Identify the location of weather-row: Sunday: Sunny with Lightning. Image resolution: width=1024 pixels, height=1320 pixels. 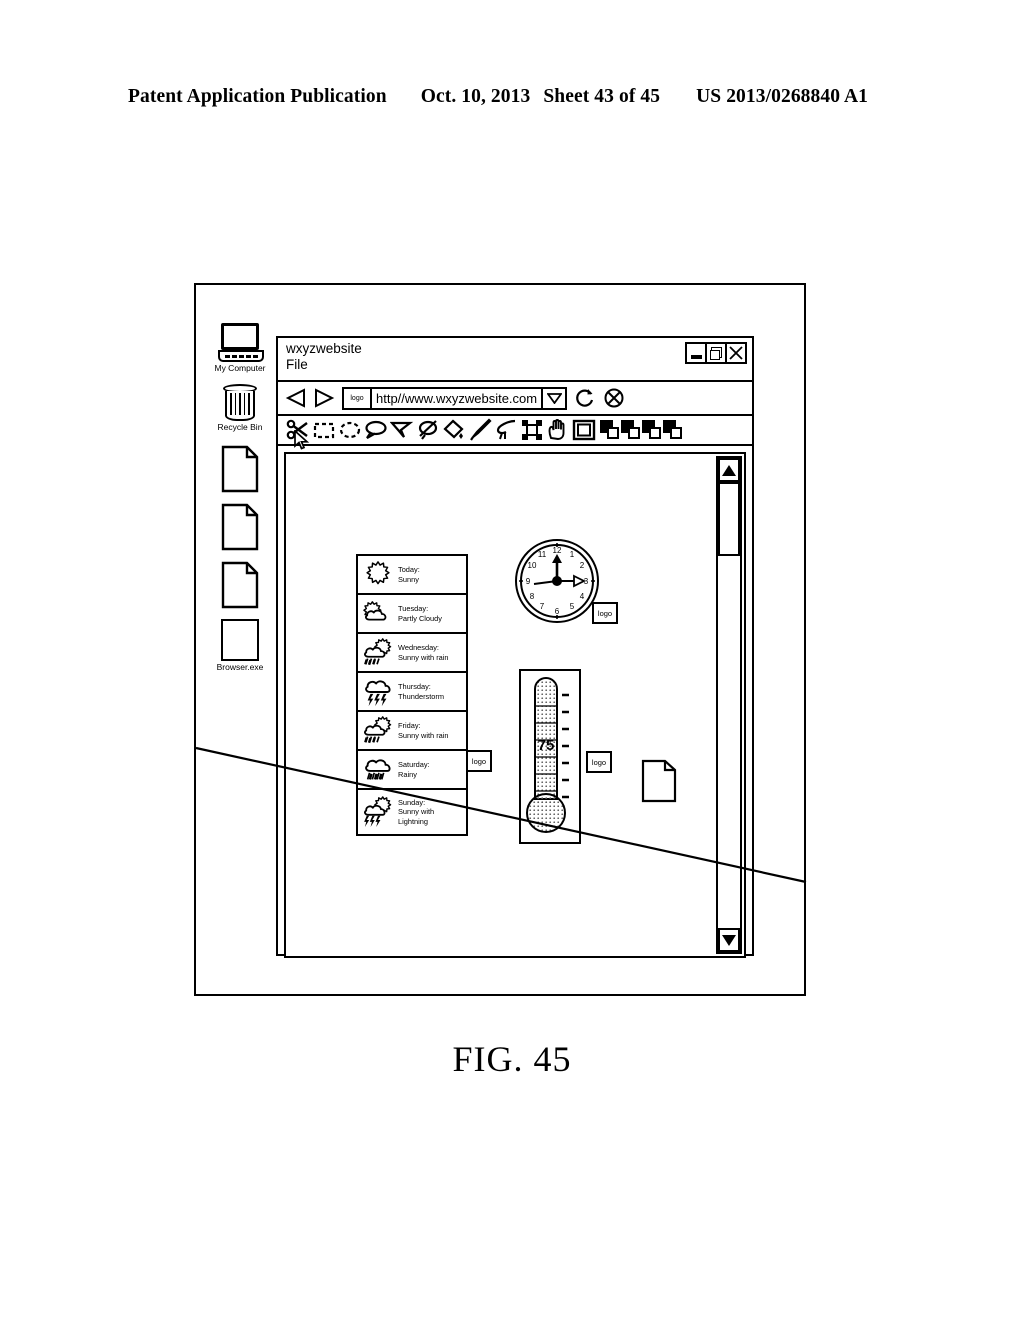
(412, 812).